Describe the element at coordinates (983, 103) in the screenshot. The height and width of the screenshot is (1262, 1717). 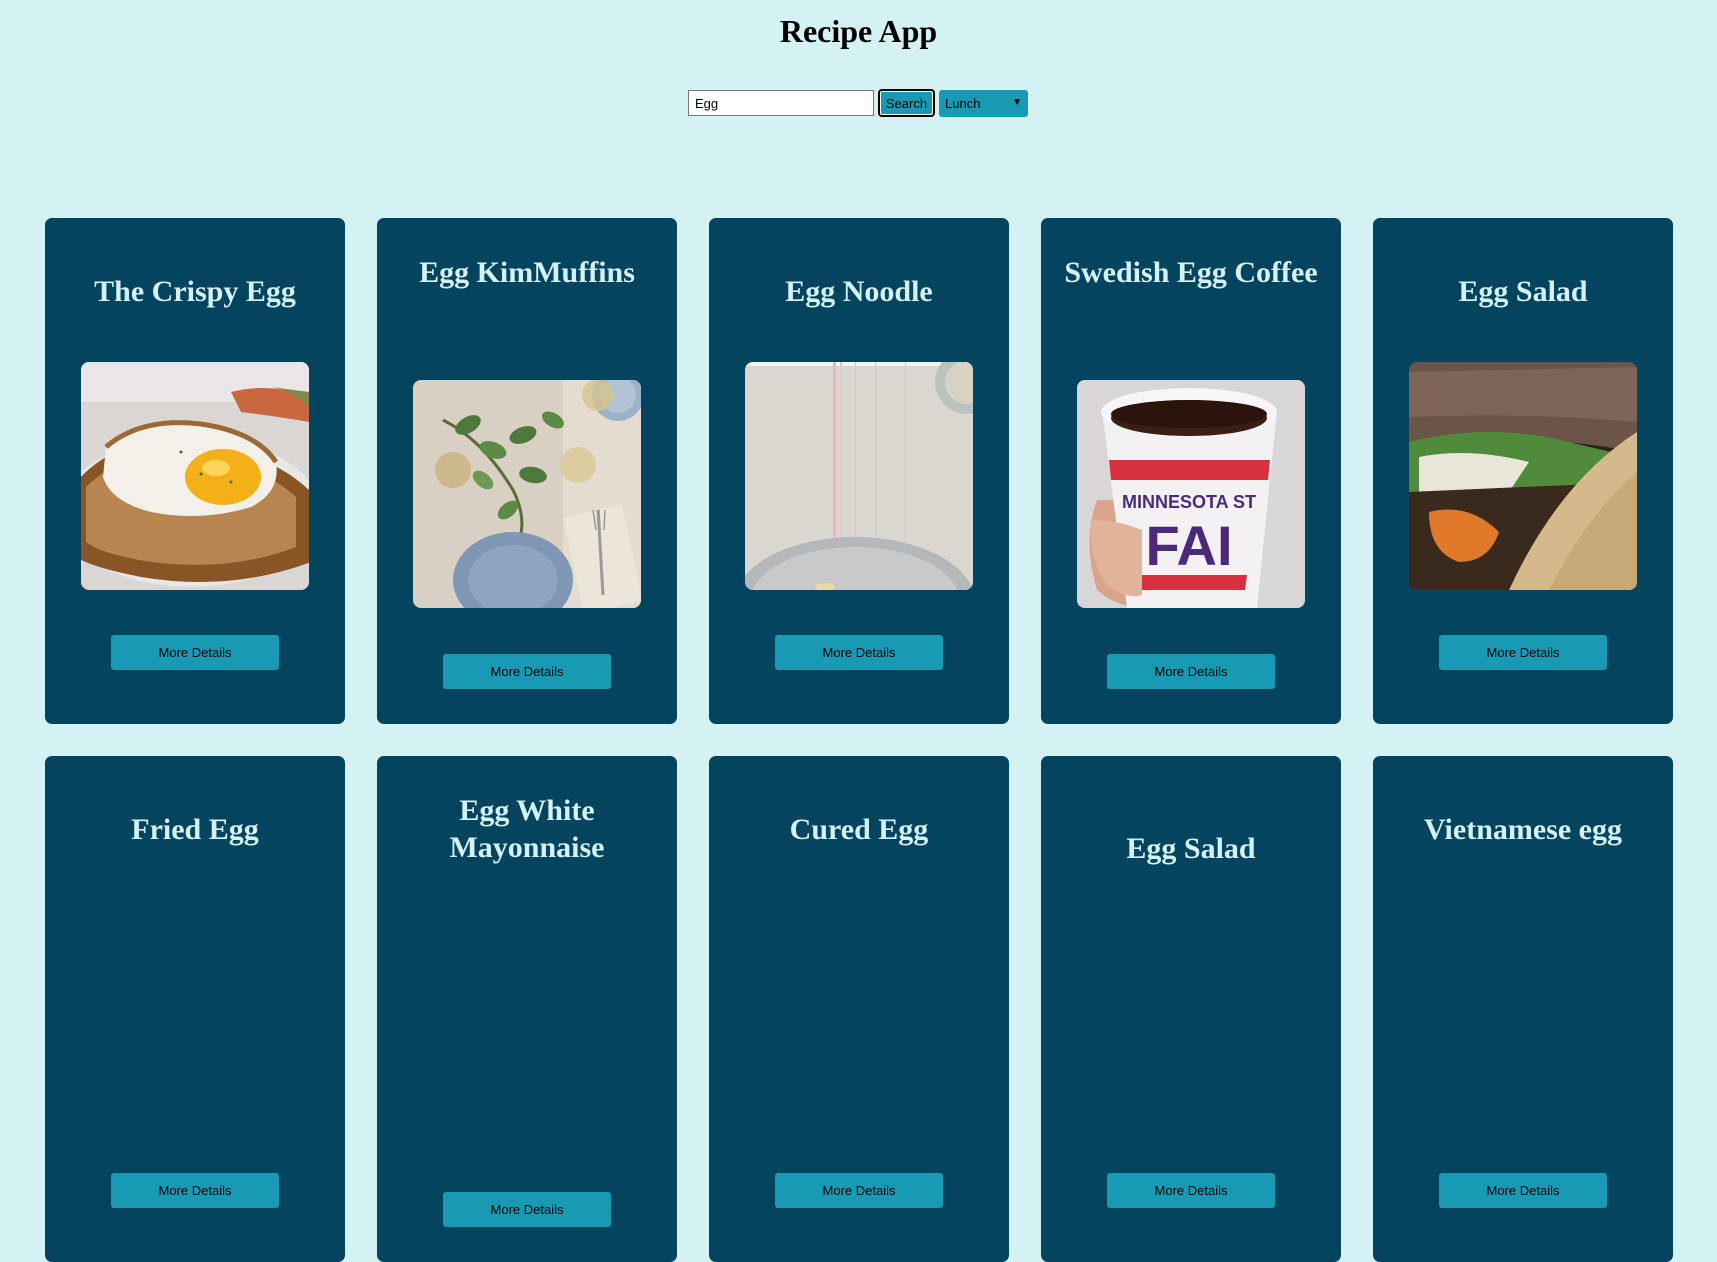
I see `meal-type-select: Lunch ▼` at that location.